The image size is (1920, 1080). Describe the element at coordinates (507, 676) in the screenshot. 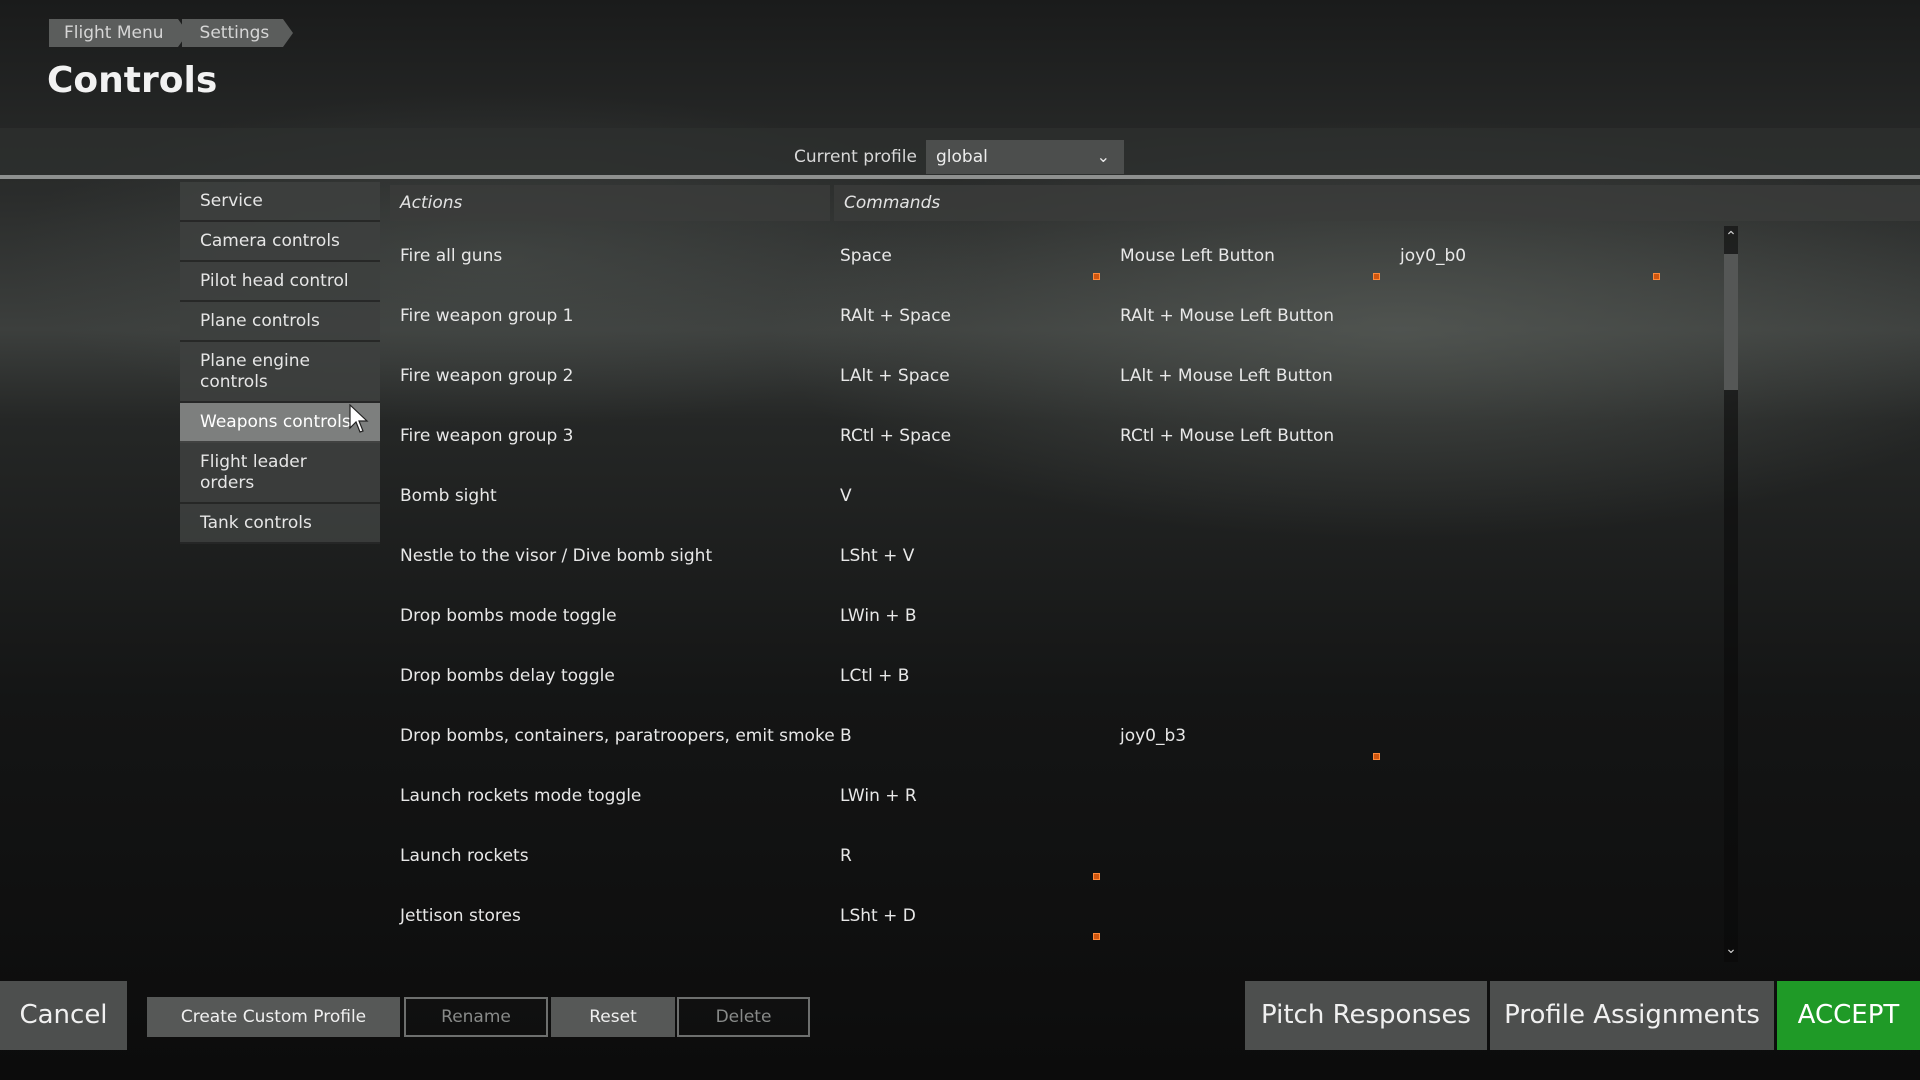

I see `action-label: Drop bombs delay toggle` at that location.